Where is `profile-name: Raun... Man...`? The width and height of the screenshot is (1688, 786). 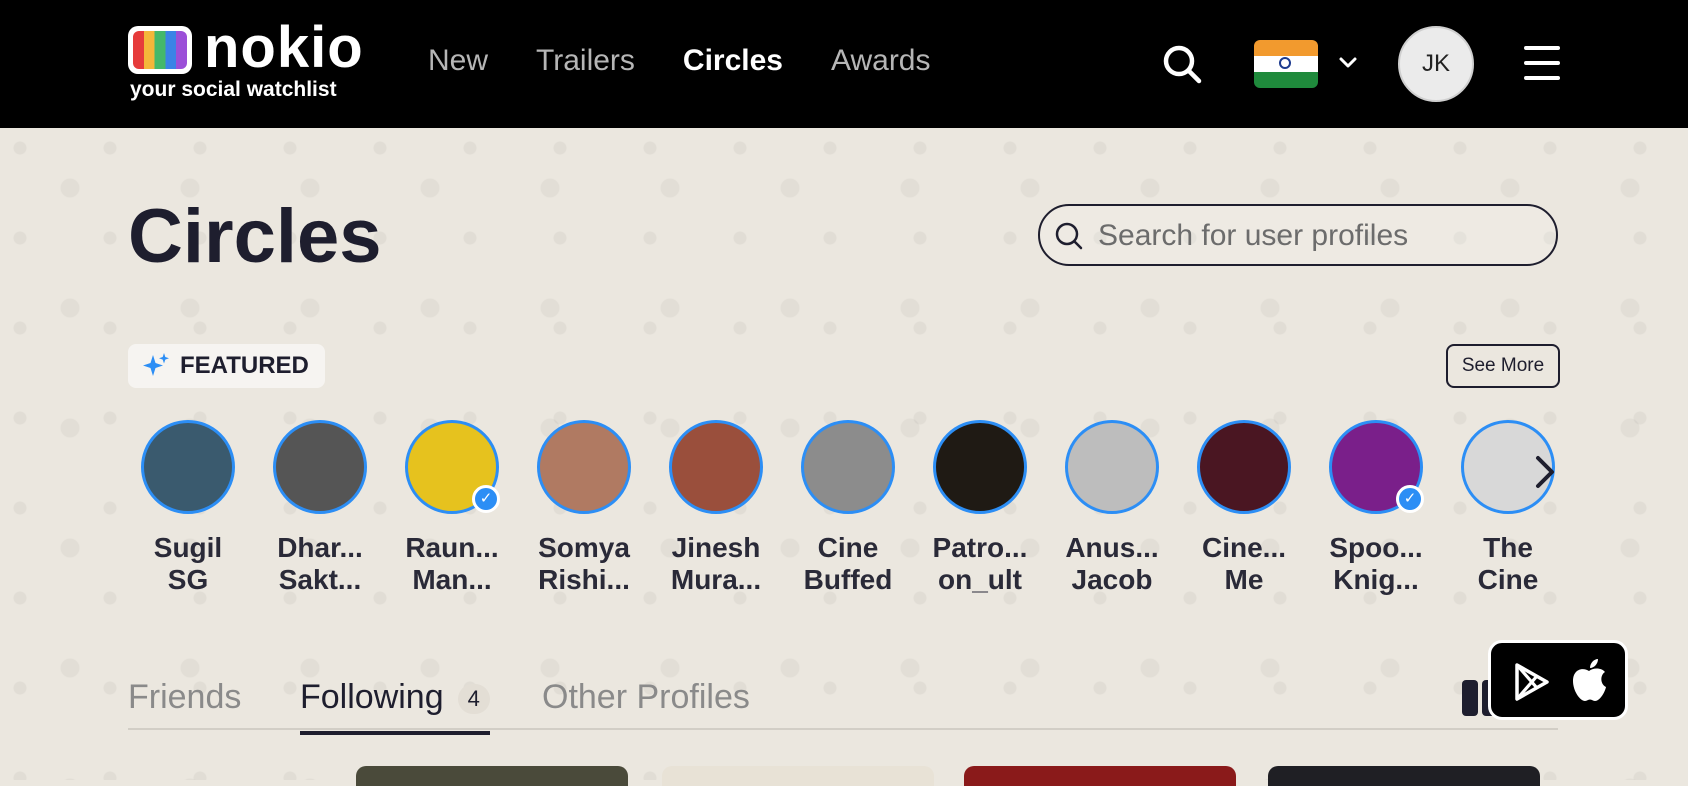 profile-name: Raun... Man... is located at coordinates (452, 563).